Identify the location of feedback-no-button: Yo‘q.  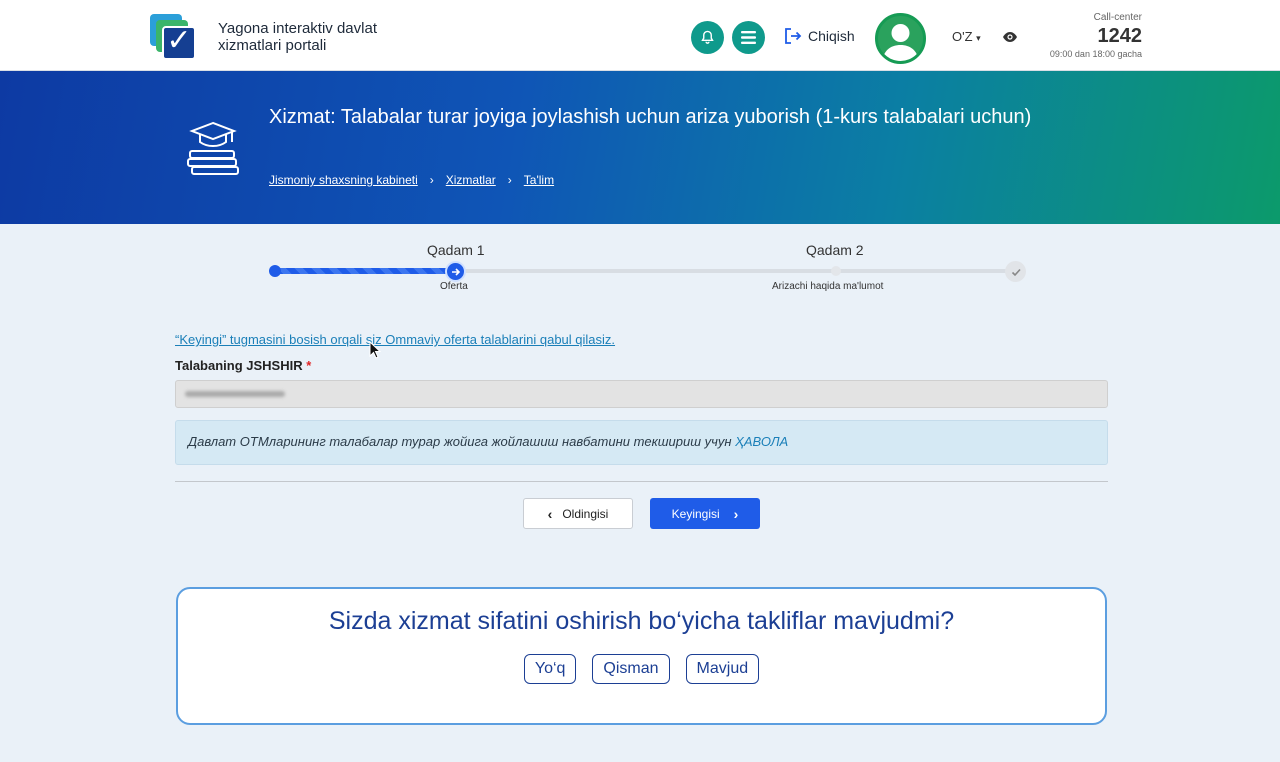
(550, 669).